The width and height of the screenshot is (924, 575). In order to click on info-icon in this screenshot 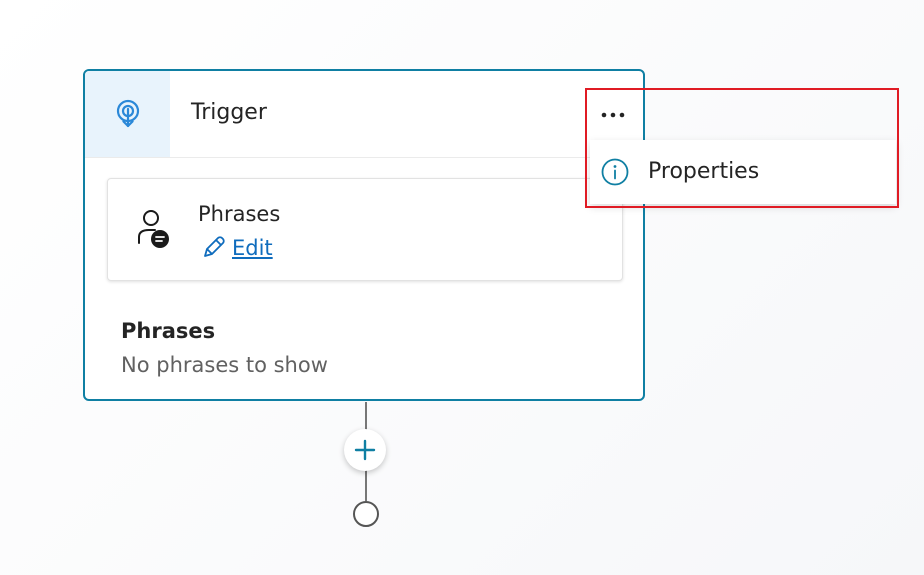, I will do `click(615, 172)`.